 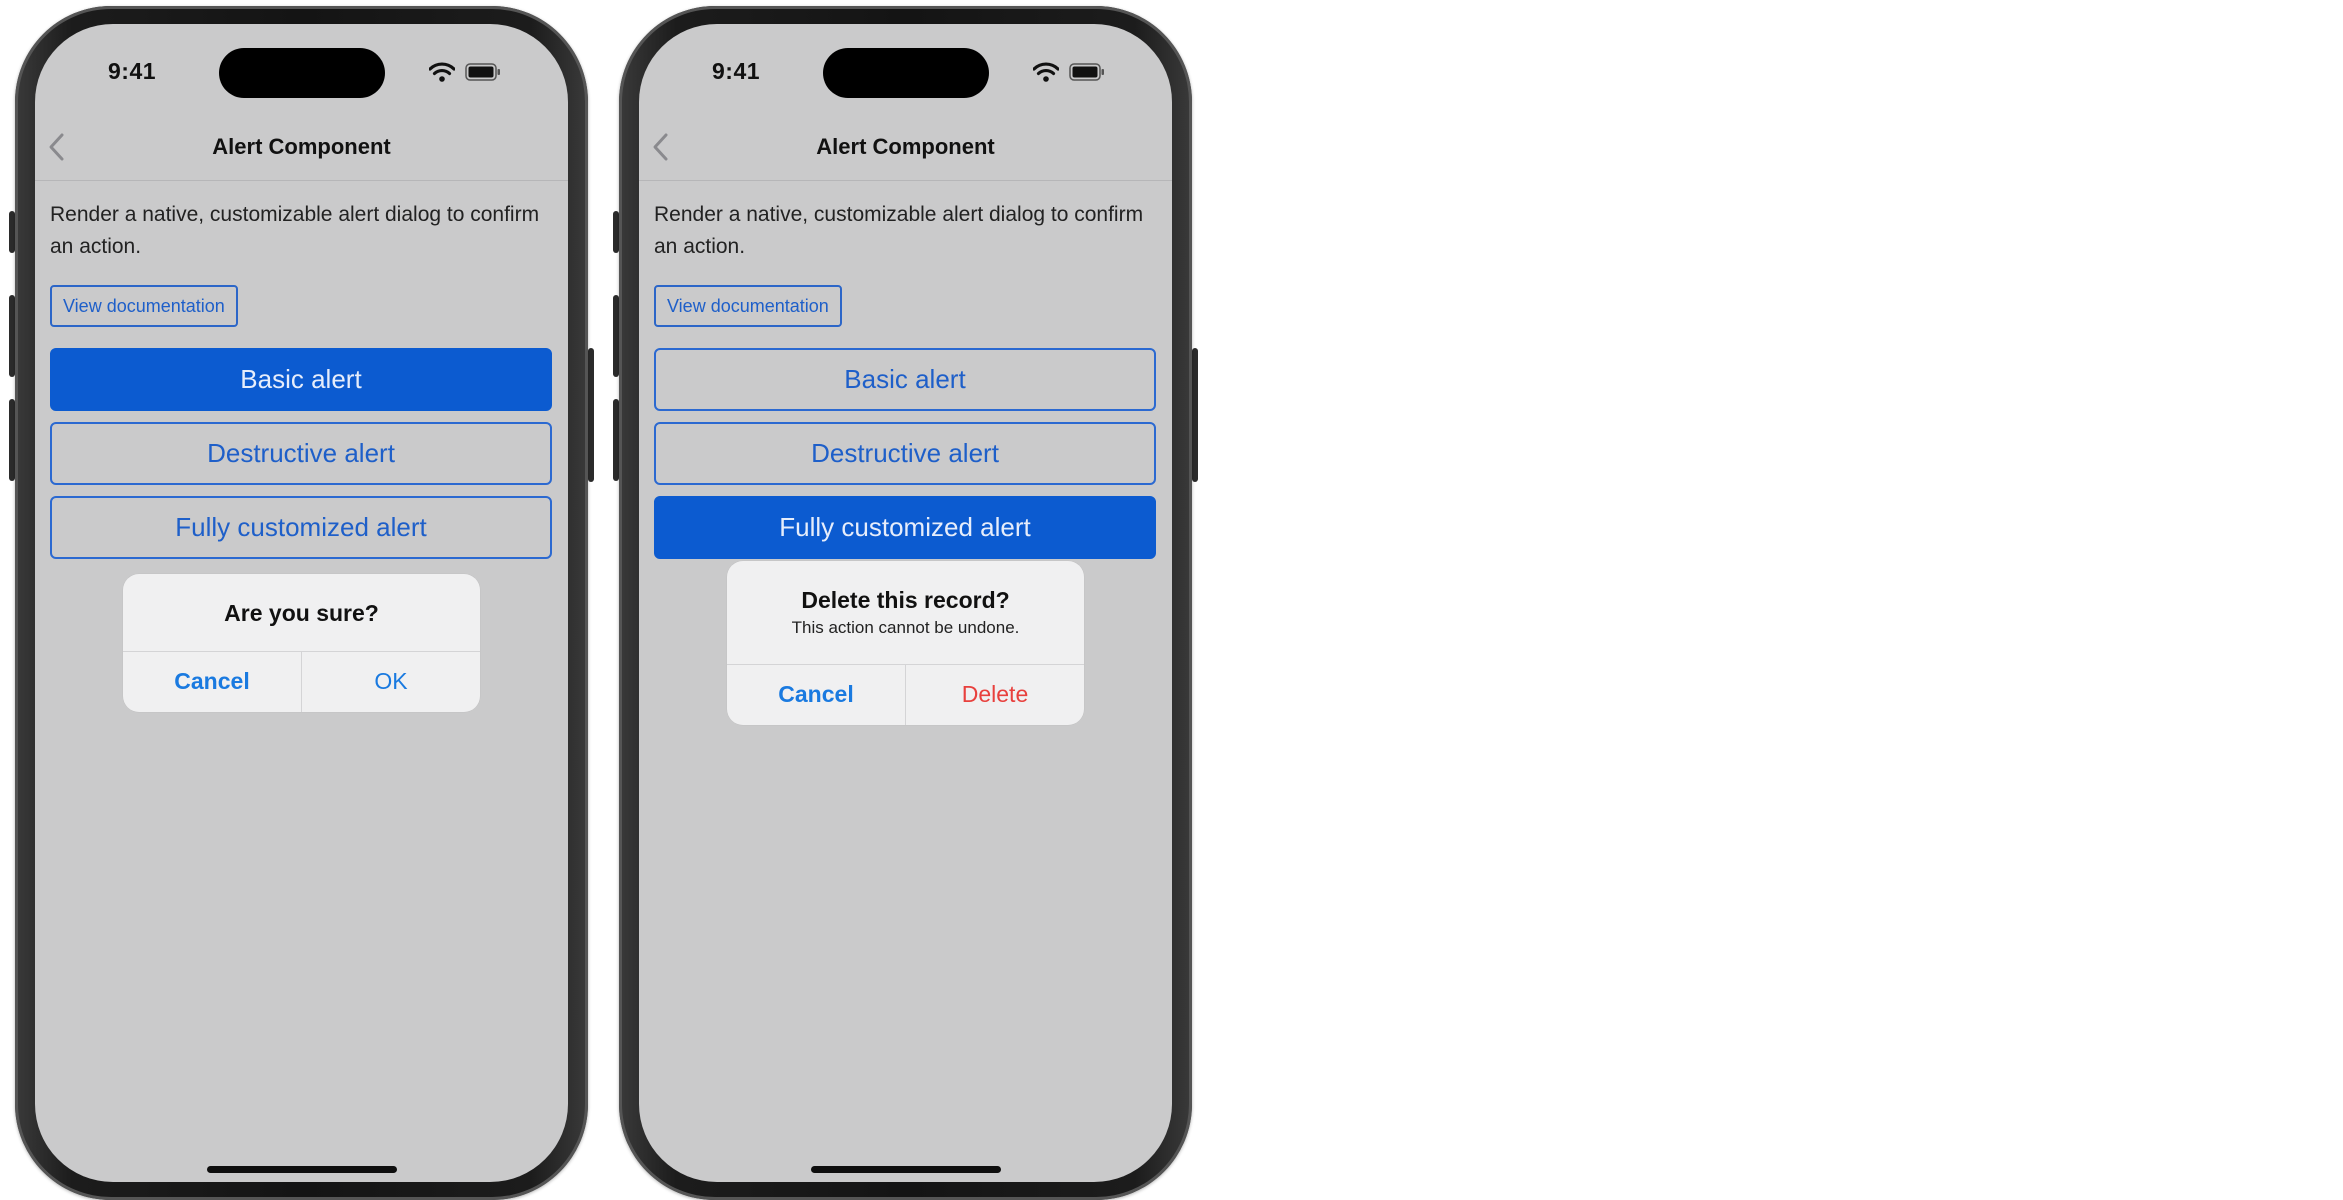 I want to click on alert-ok-button: OK, so click(x=390, y=682).